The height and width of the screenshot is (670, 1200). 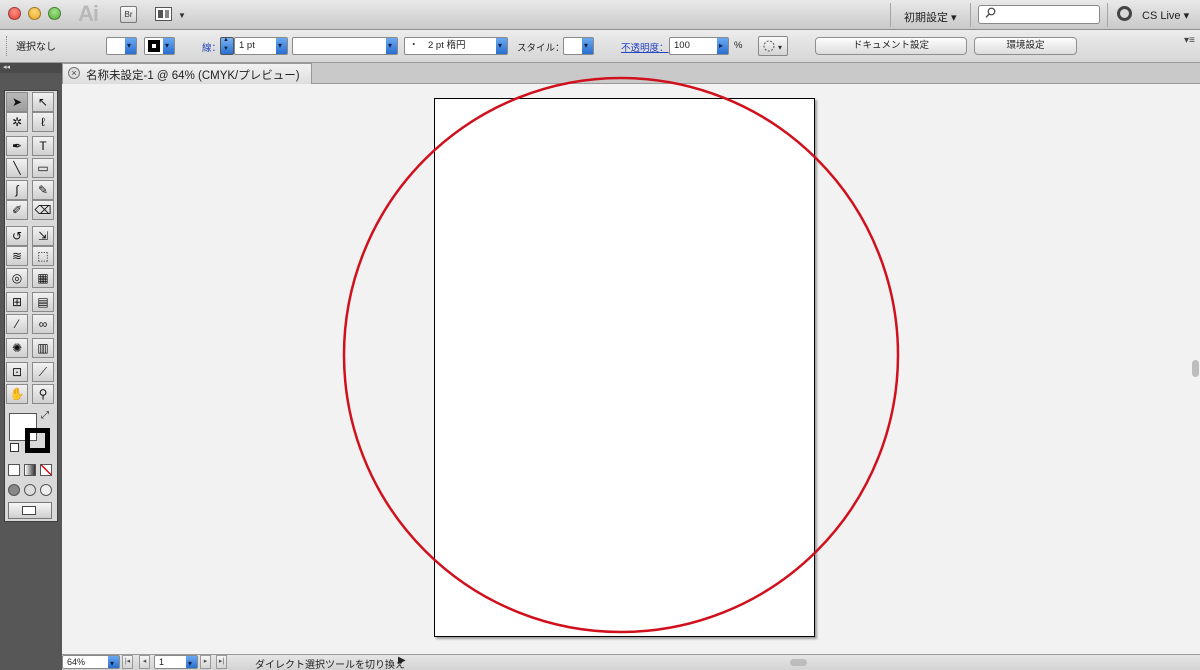 I want to click on collapse-panel-icon: ◂◂, so click(x=6, y=67).